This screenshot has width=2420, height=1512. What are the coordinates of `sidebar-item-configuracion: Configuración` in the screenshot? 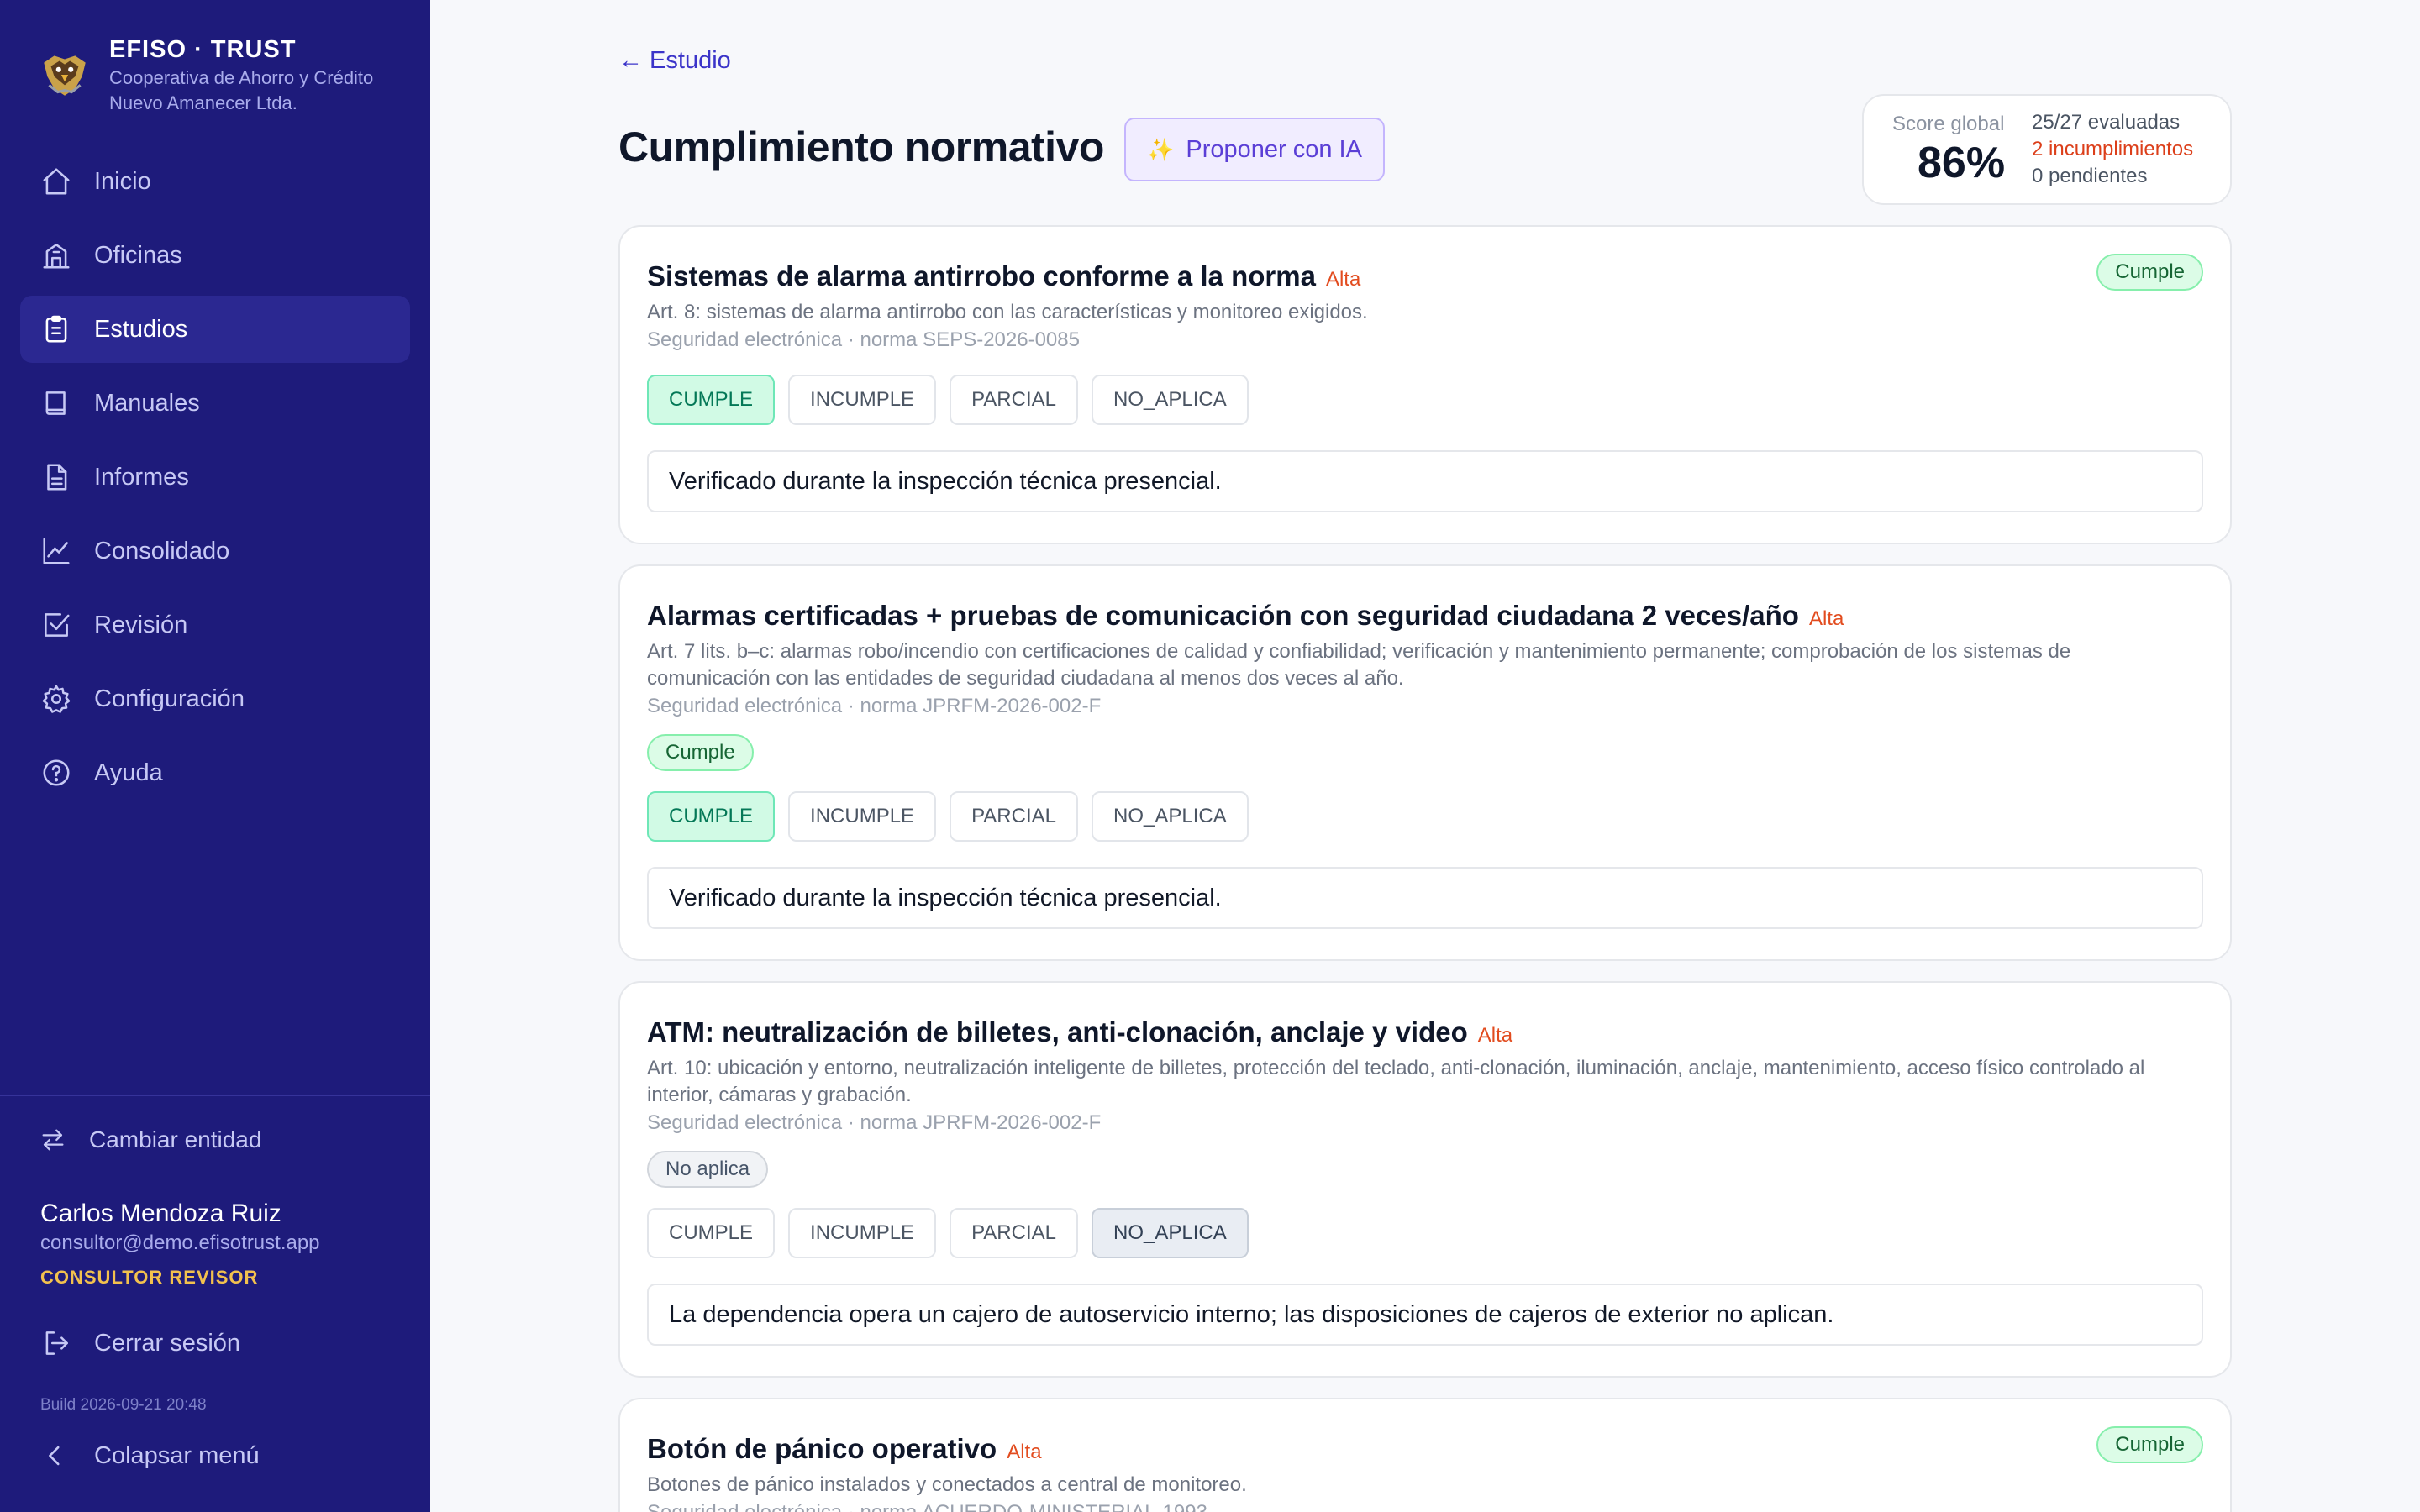 It's located at (215, 698).